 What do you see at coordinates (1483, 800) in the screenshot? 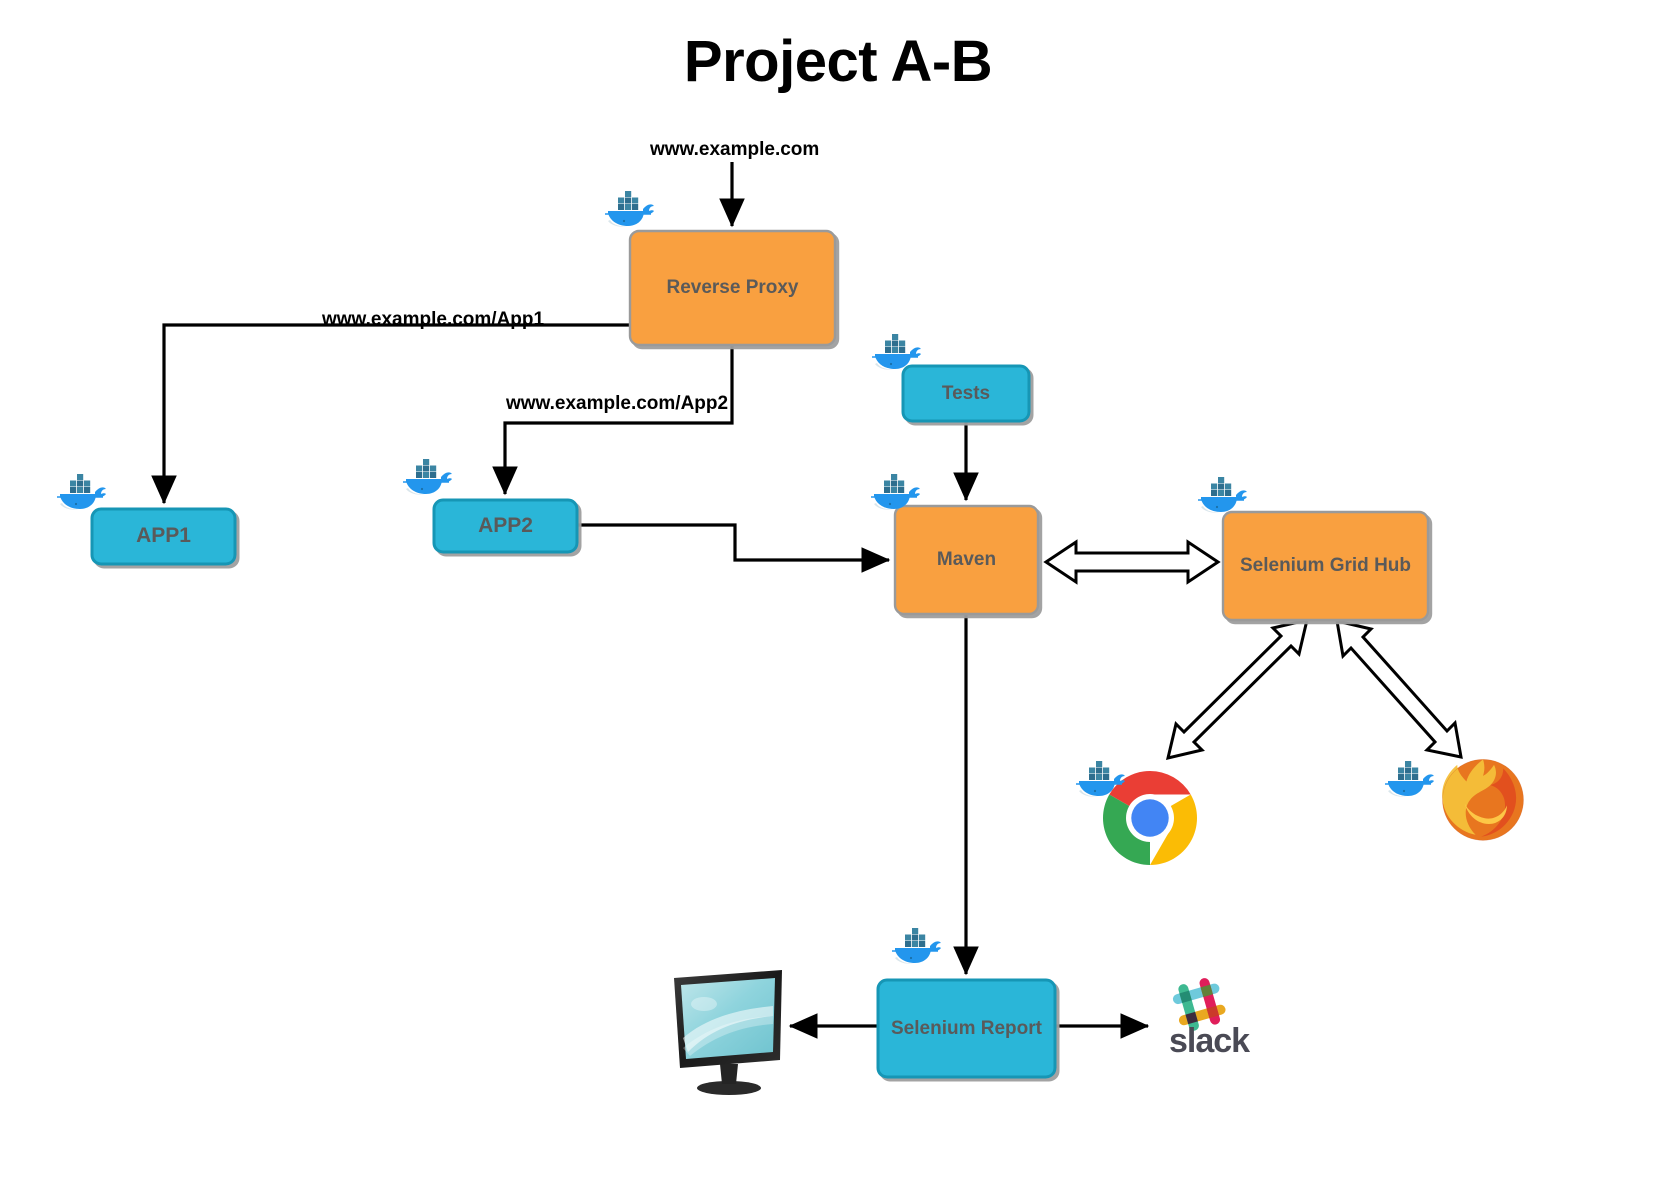
I see `firefox-icon` at bounding box center [1483, 800].